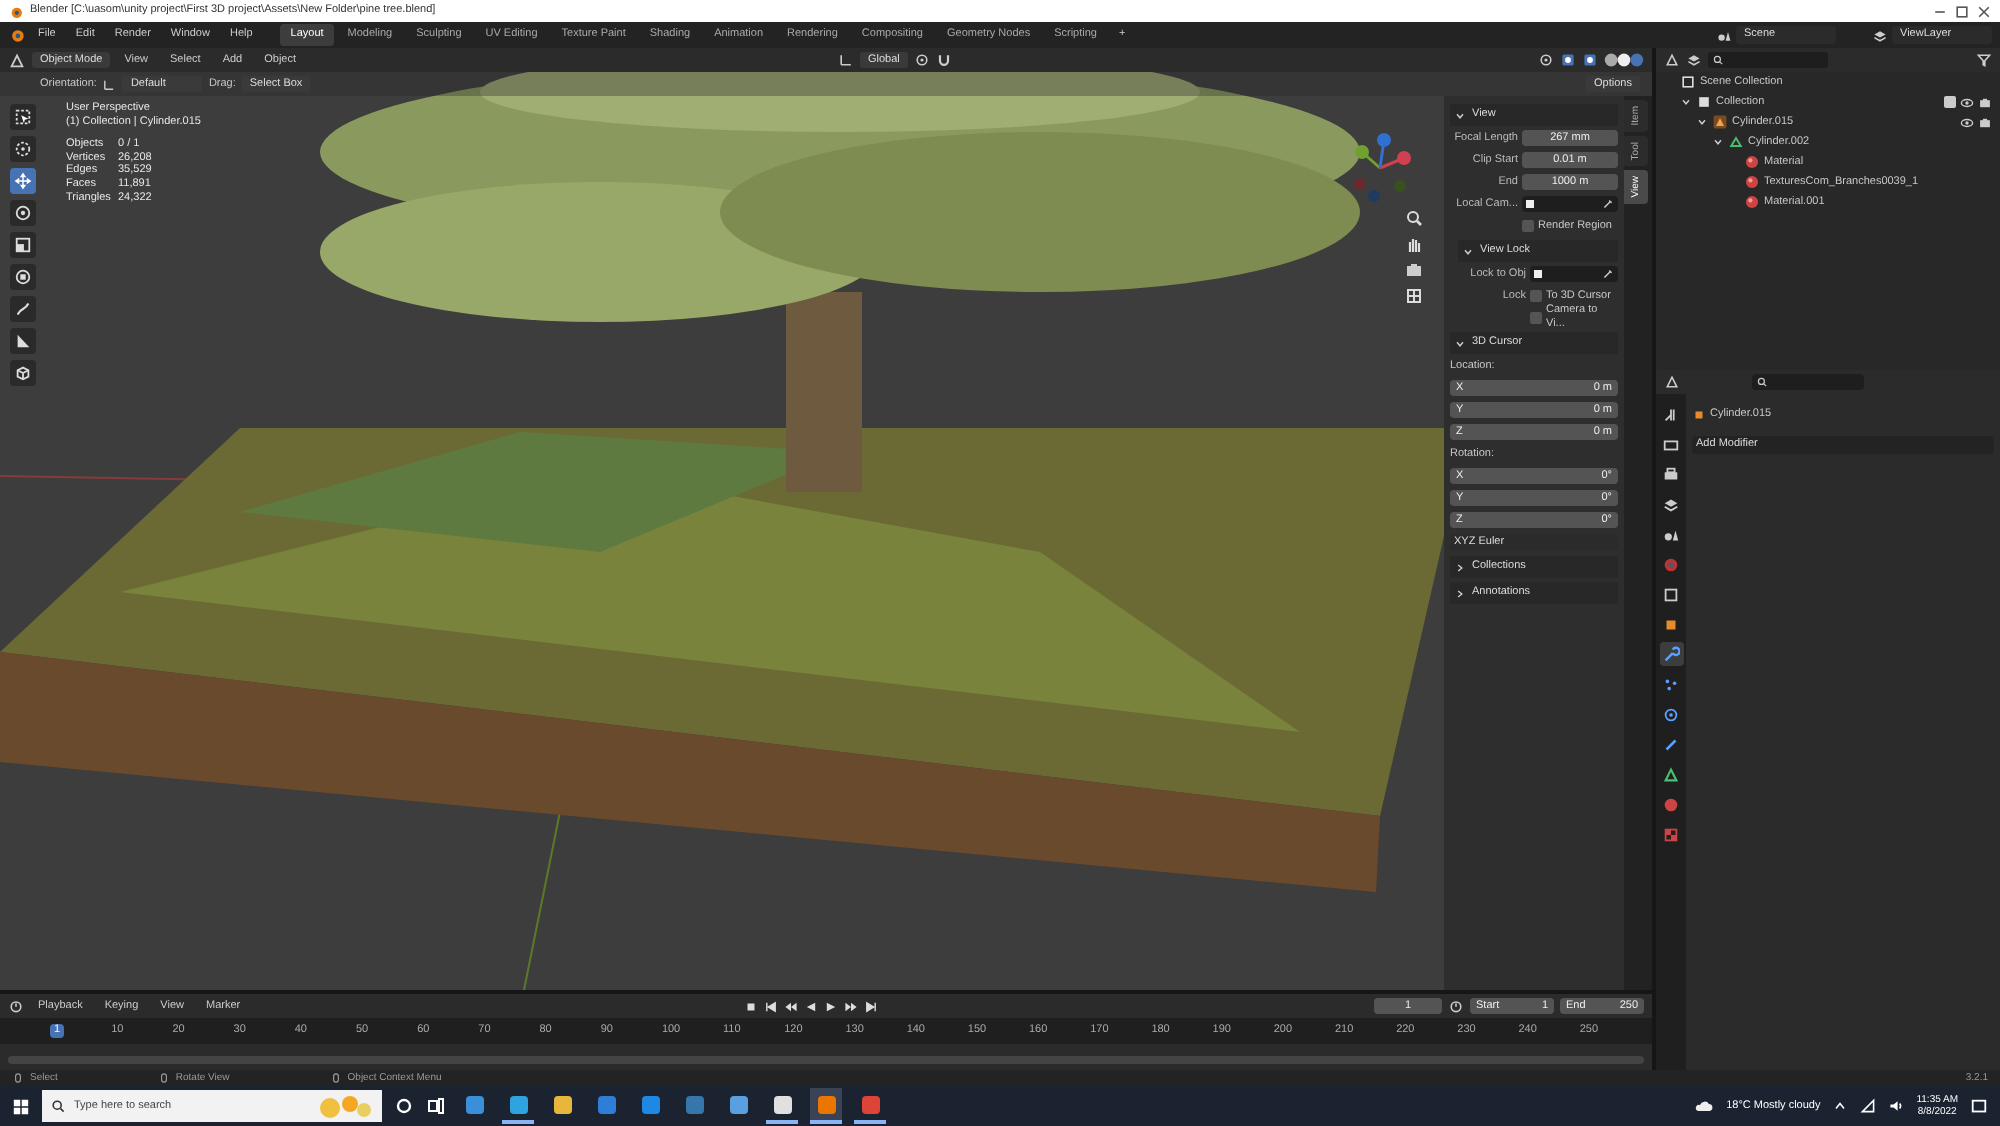  I want to click on play-icon, so click(831, 1006).